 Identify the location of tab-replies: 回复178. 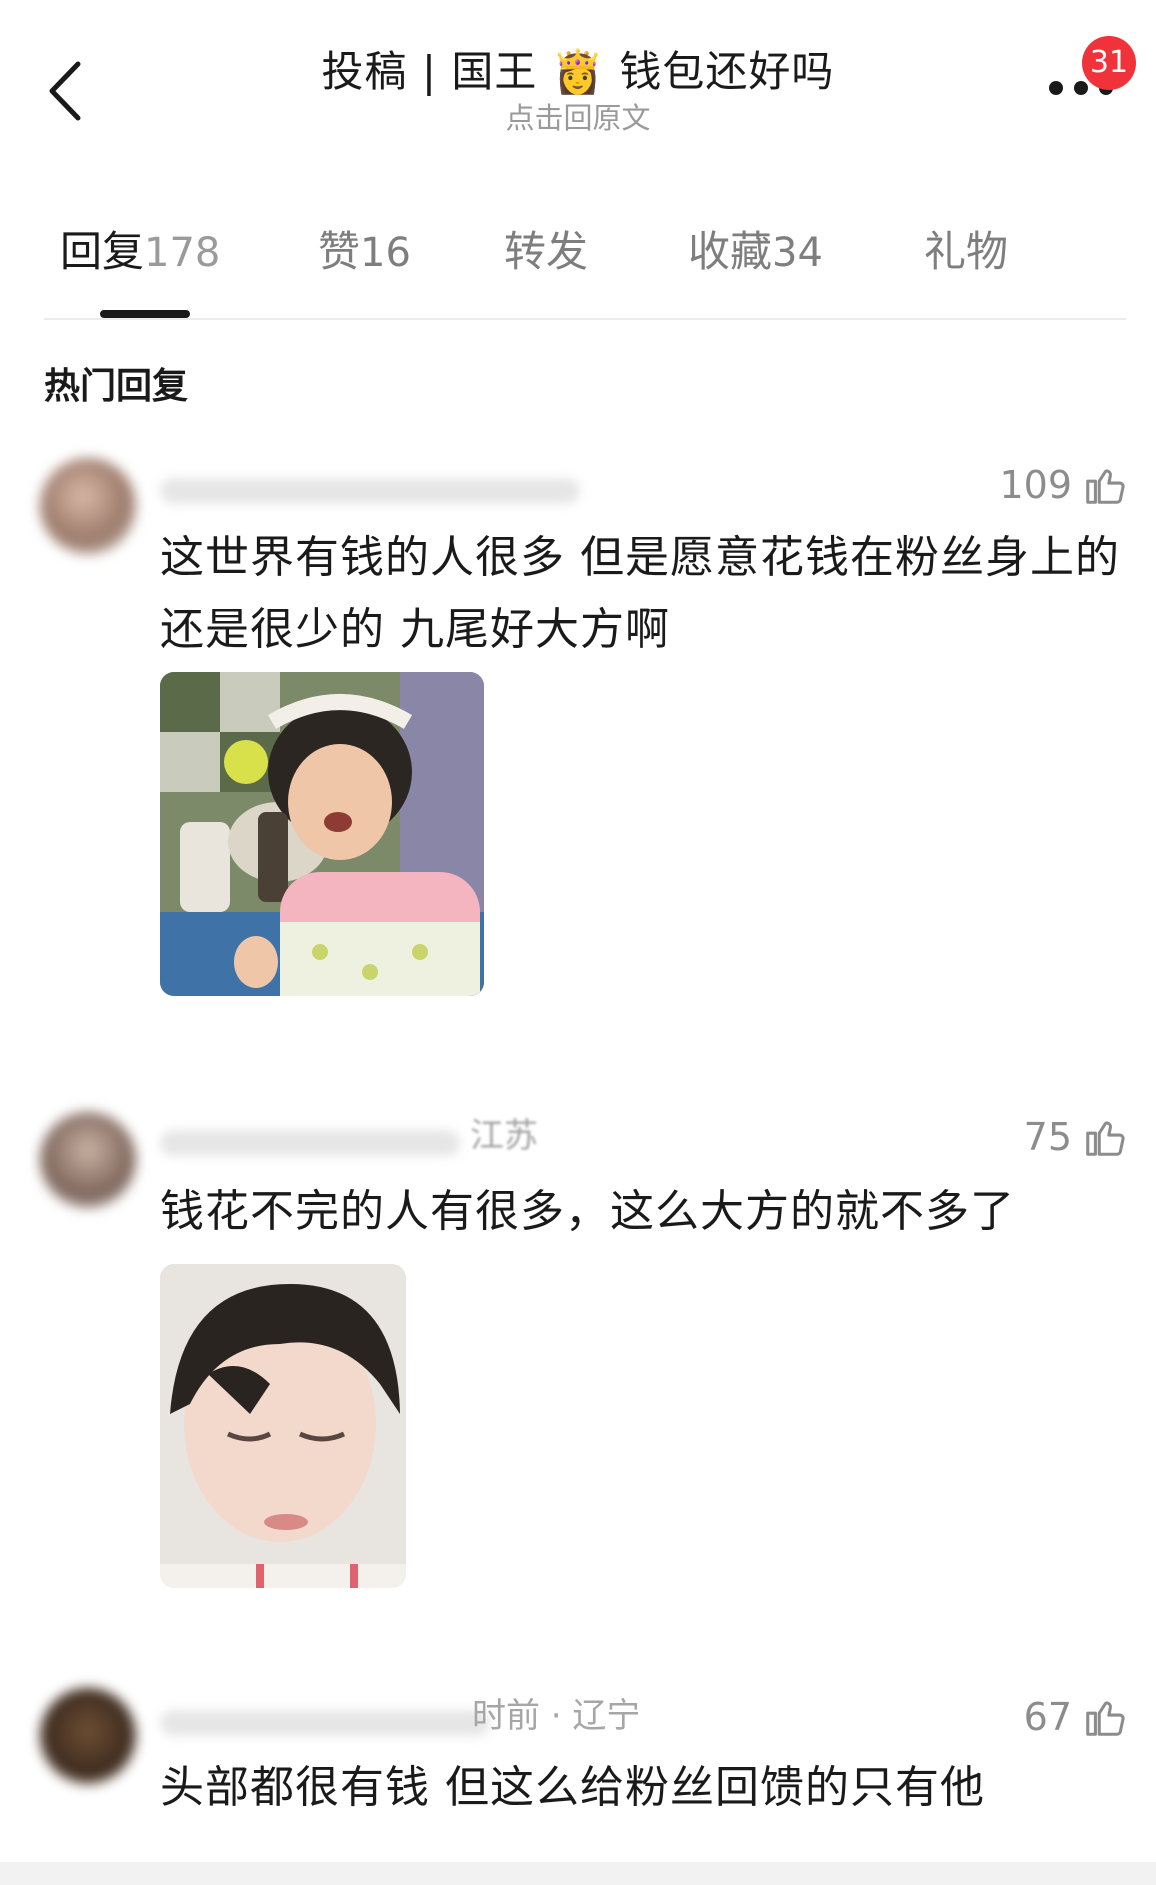
(140, 252).